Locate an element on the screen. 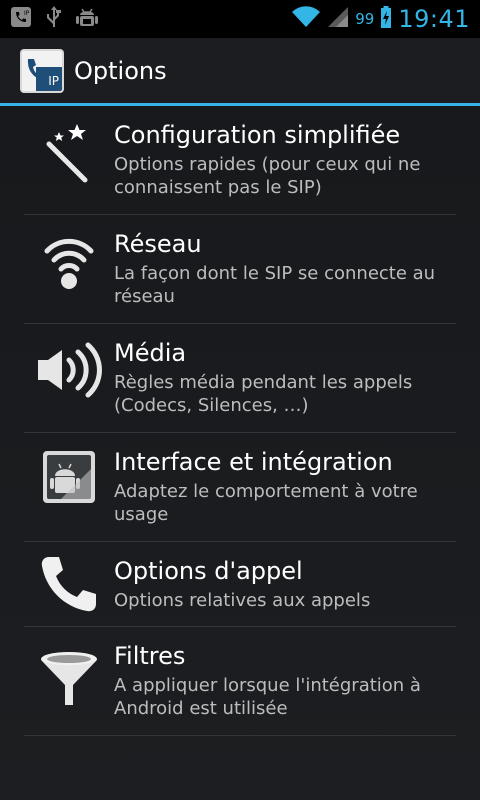 This screenshot has width=480, height=800. usb-icon is located at coordinates (54, 19).